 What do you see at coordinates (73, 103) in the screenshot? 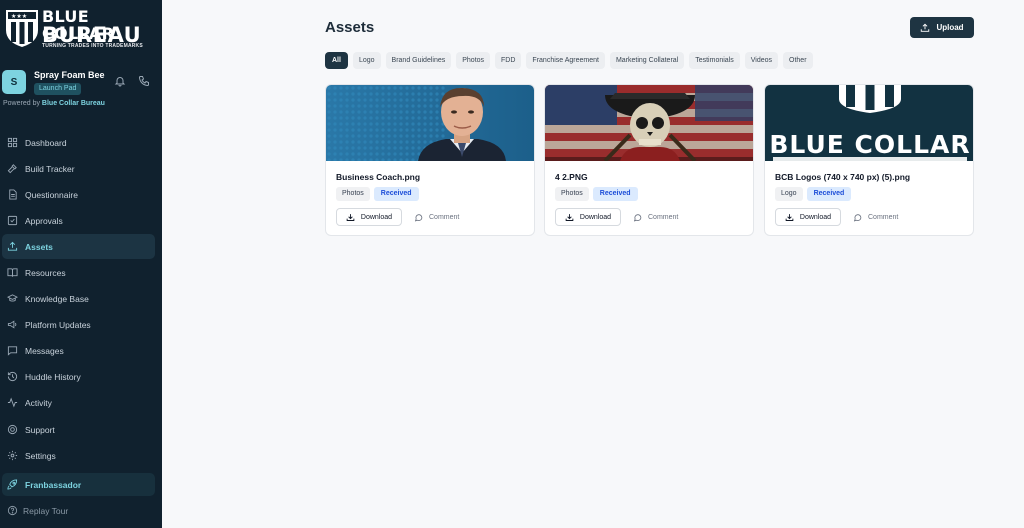
I see `powered-brand-link: Blue Collar Bureau` at bounding box center [73, 103].